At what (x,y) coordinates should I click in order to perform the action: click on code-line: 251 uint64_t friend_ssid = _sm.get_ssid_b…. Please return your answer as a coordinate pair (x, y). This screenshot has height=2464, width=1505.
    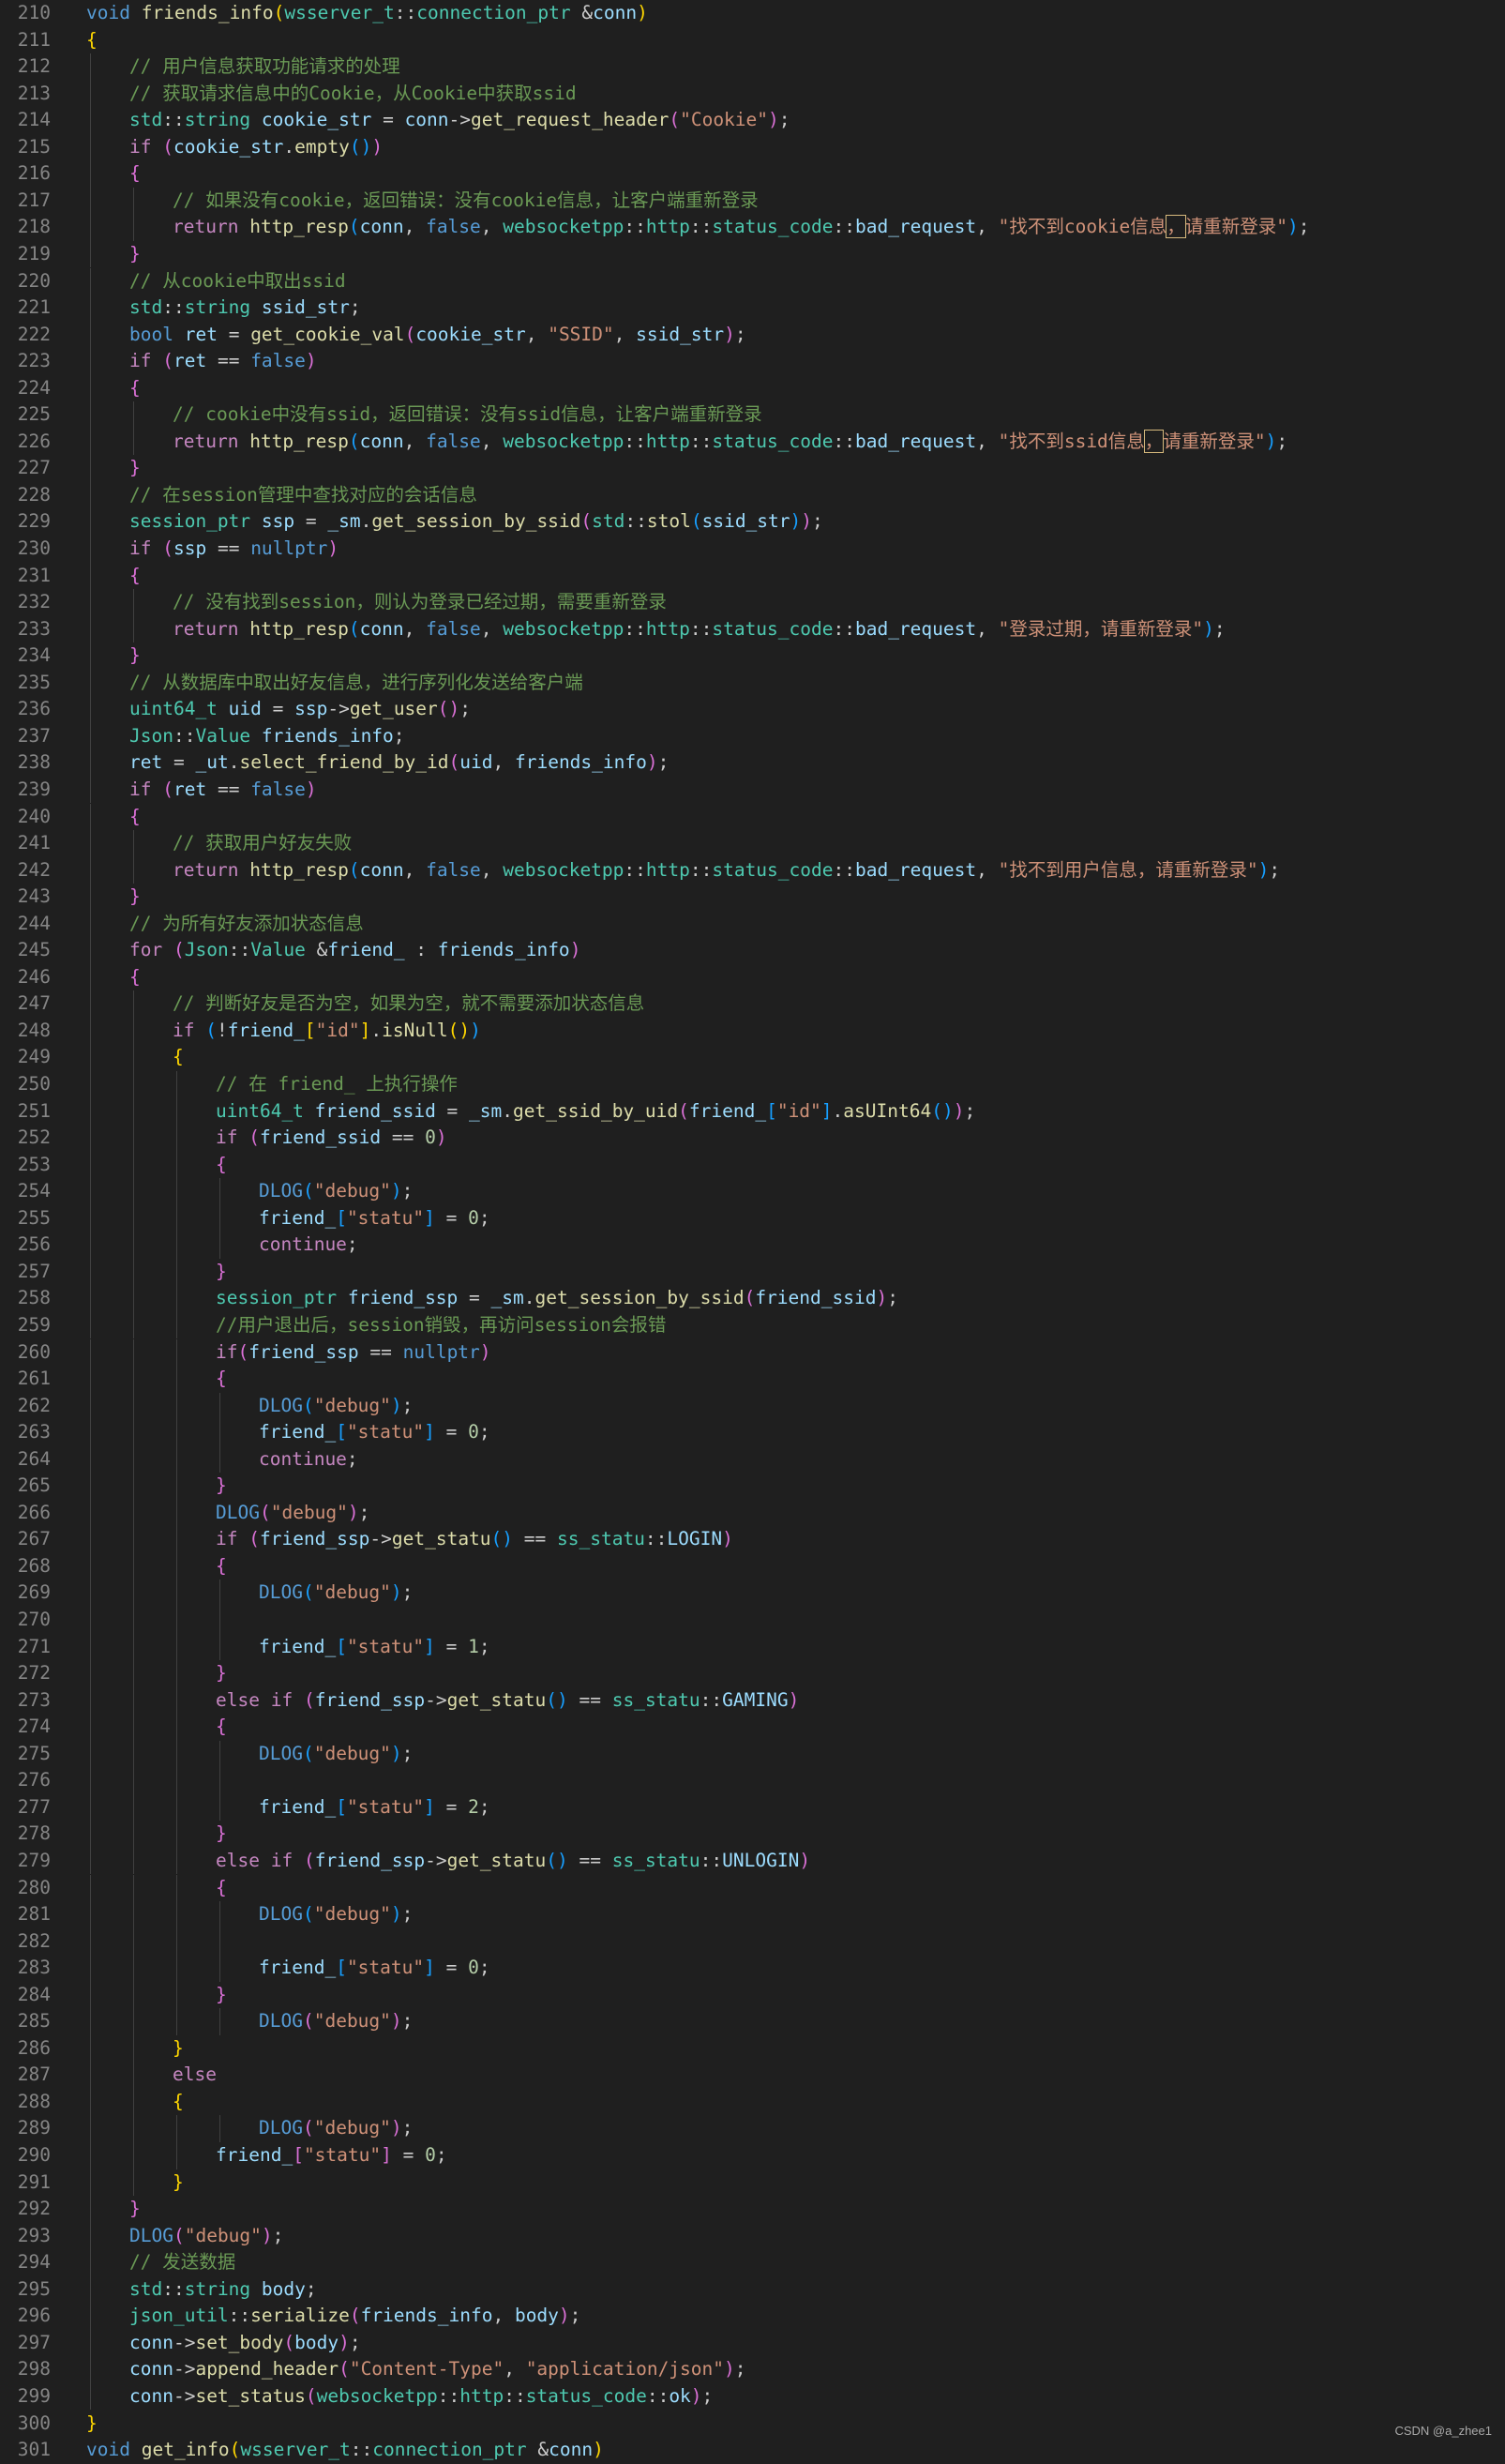
    Looking at the image, I should click on (752, 1111).